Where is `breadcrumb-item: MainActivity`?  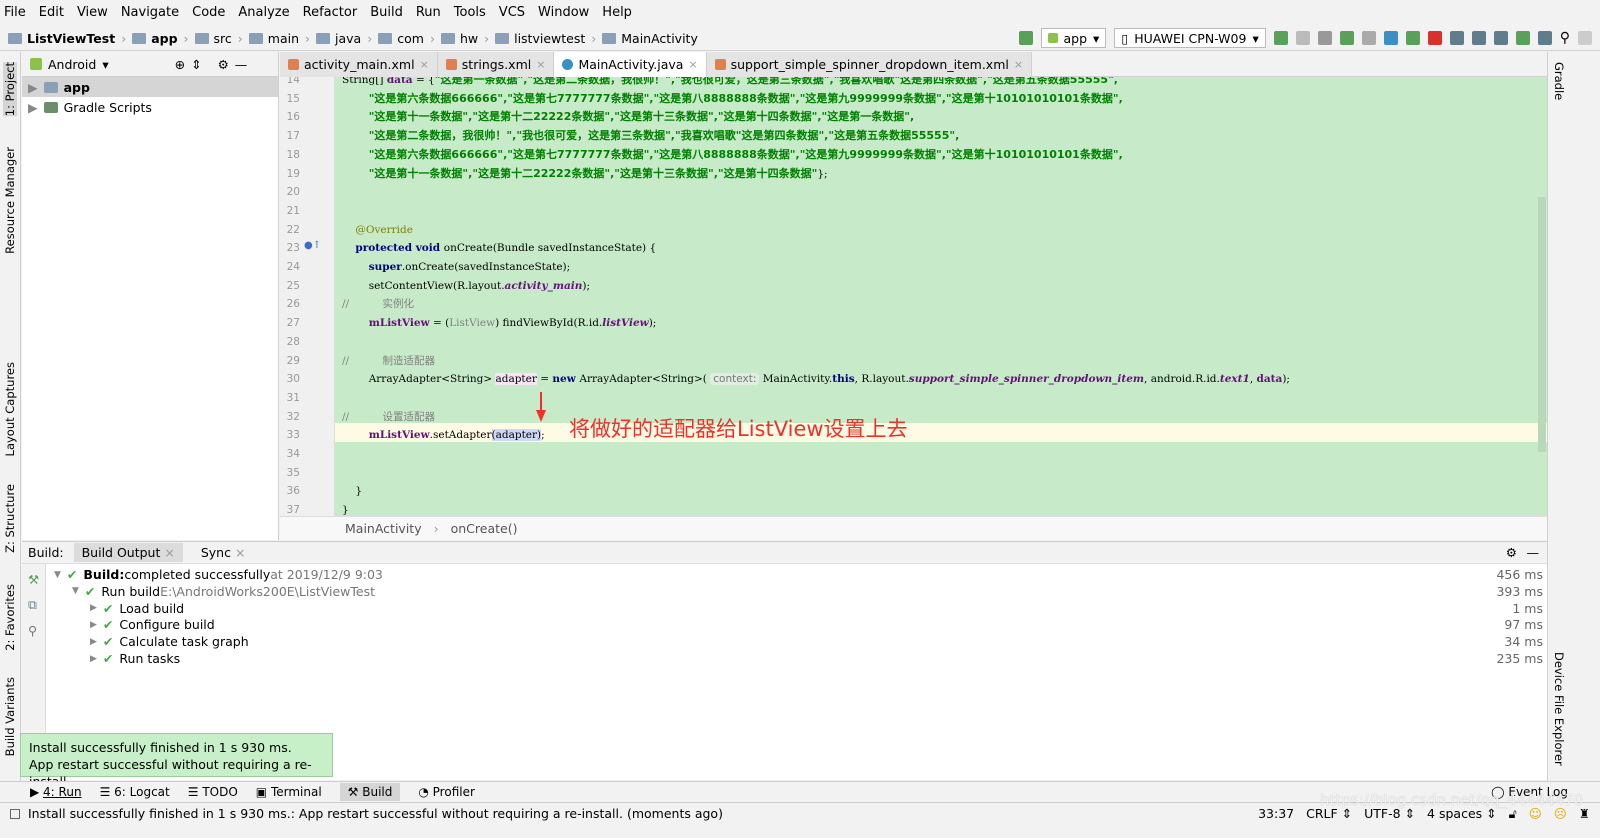 breadcrumb-item: MainActivity is located at coordinates (650, 38).